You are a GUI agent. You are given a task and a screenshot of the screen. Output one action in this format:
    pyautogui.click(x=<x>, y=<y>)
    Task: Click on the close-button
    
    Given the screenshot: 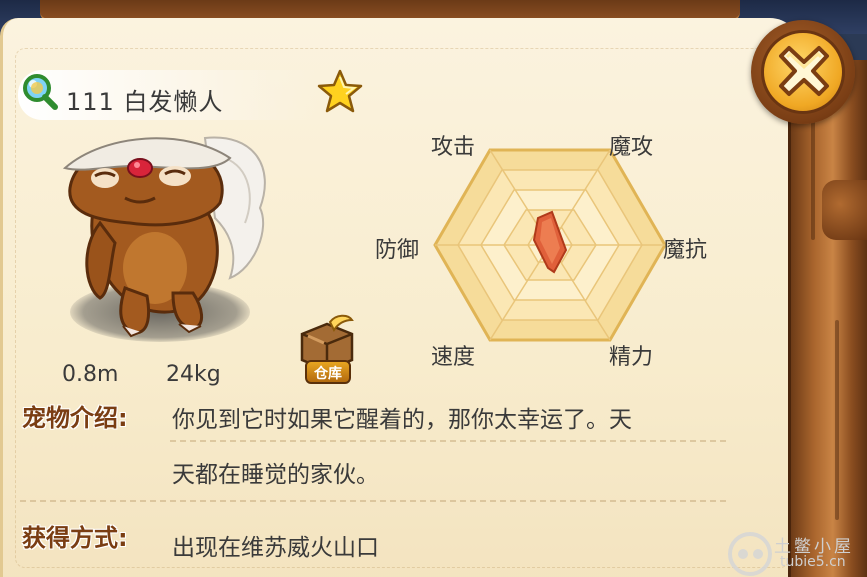 What is the action you would take?
    pyautogui.click(x=803, y=72)
    